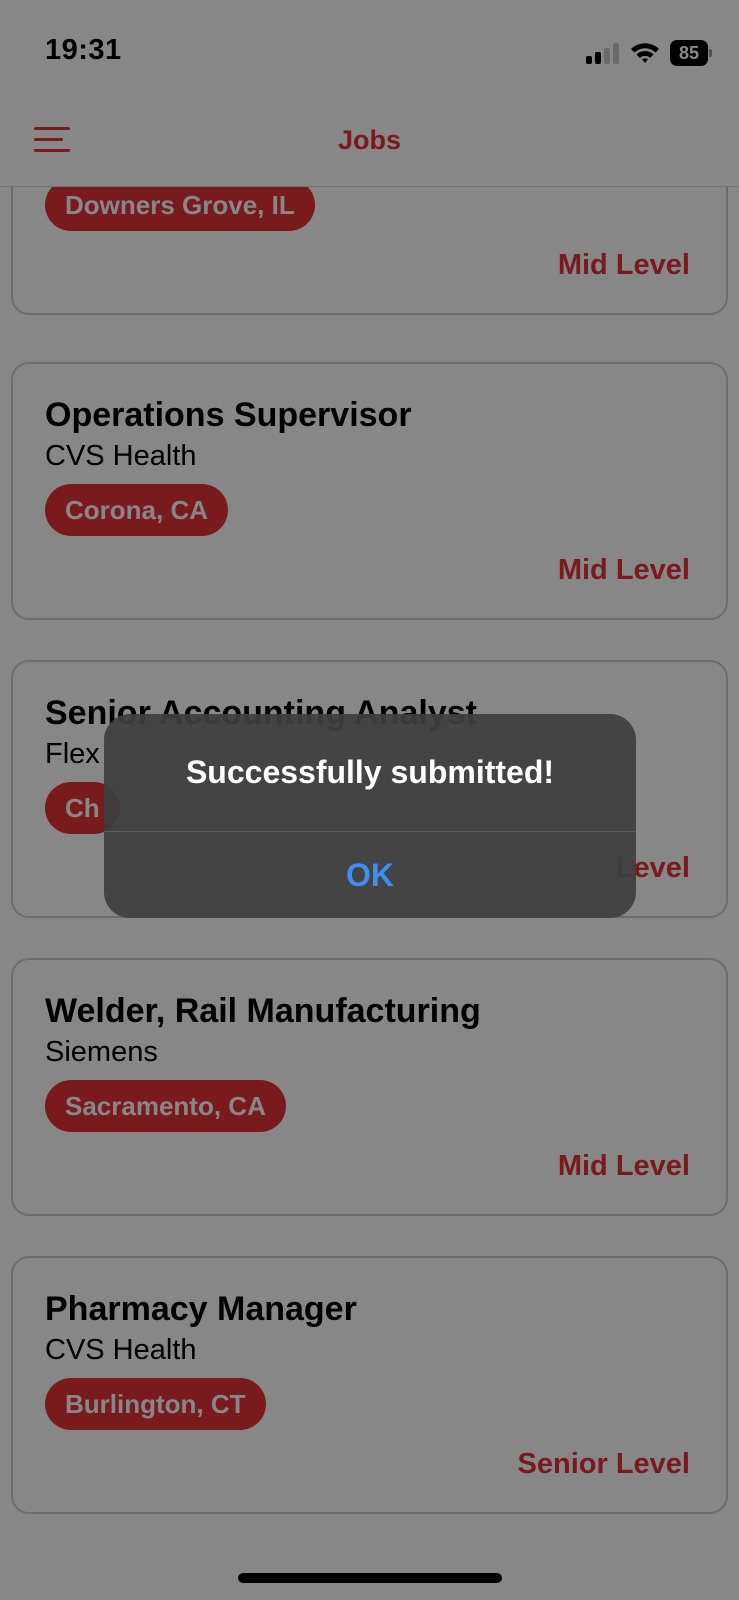  Describe the element at coordinates (370, 816) in the screenshot. I see `success-alert-dialog: Successfully submitted! OK` at that location.